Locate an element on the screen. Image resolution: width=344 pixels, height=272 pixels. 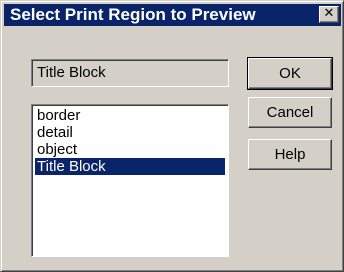
list-item-object: object is located at coordinates (130, 149).